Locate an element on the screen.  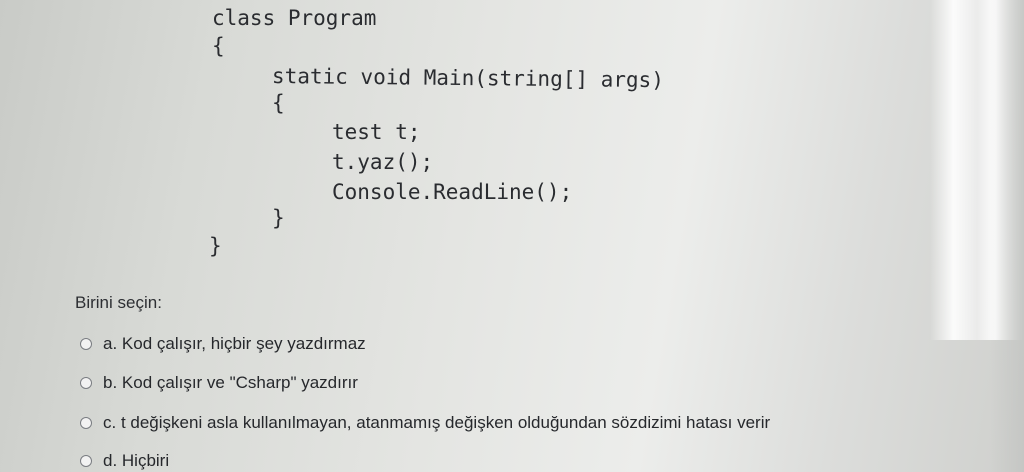
screen-edge-shadow is located at coordinates (1007, 236).